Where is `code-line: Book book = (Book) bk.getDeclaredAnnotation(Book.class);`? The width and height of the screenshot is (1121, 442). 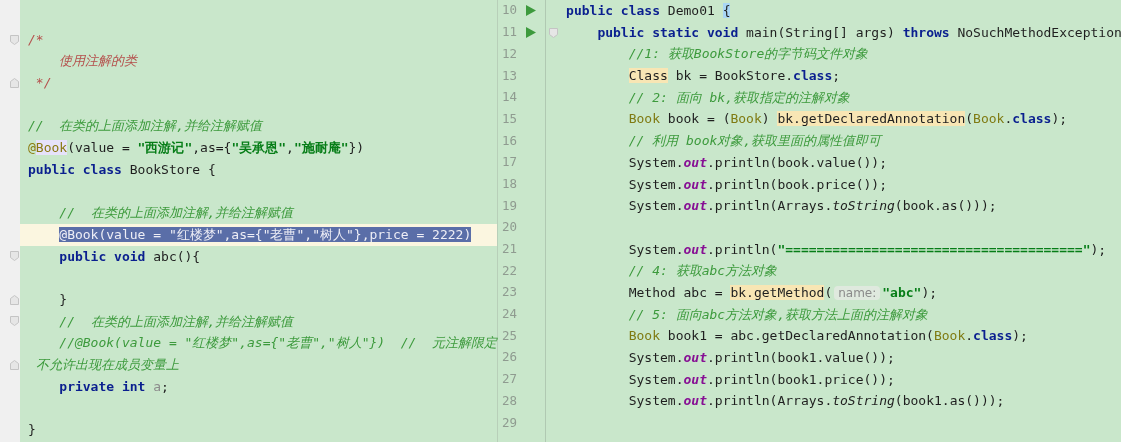 code-line: Book book = (Book) bk.getDeclaredAnnotation(Book.class); is located at coordinates (848, 119).